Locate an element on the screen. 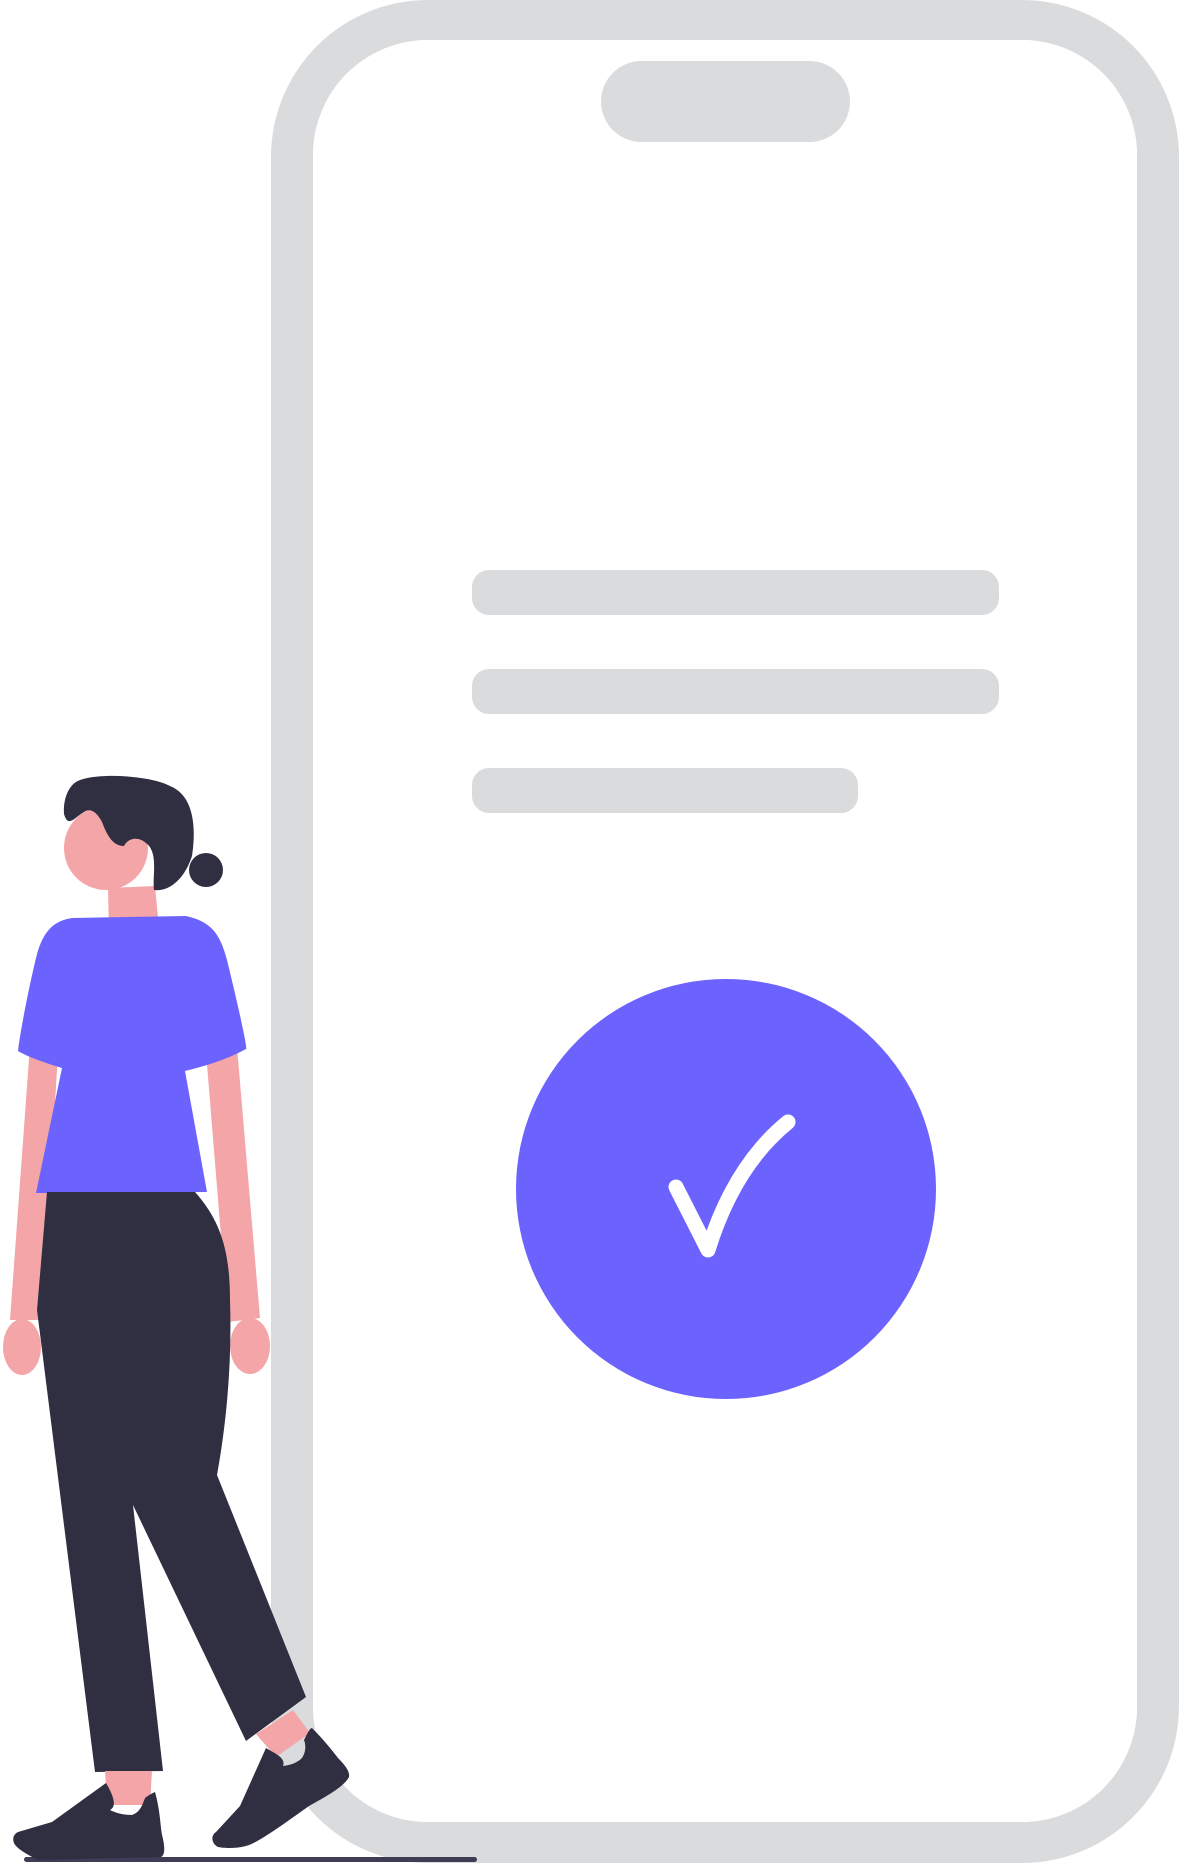  phone-notch is located at coordinates (725, 101).